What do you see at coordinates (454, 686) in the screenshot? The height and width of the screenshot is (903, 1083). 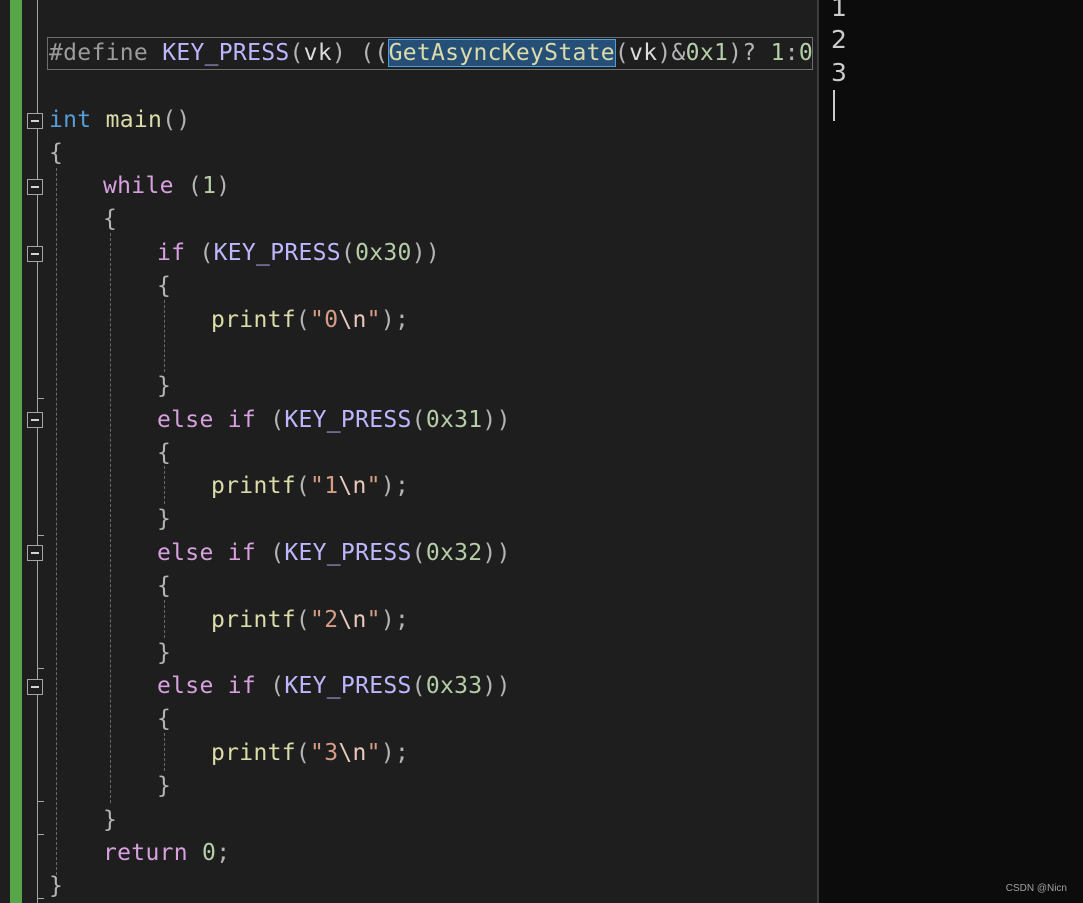 I see `key-code: 0x33` at bounding box center [454, 686].